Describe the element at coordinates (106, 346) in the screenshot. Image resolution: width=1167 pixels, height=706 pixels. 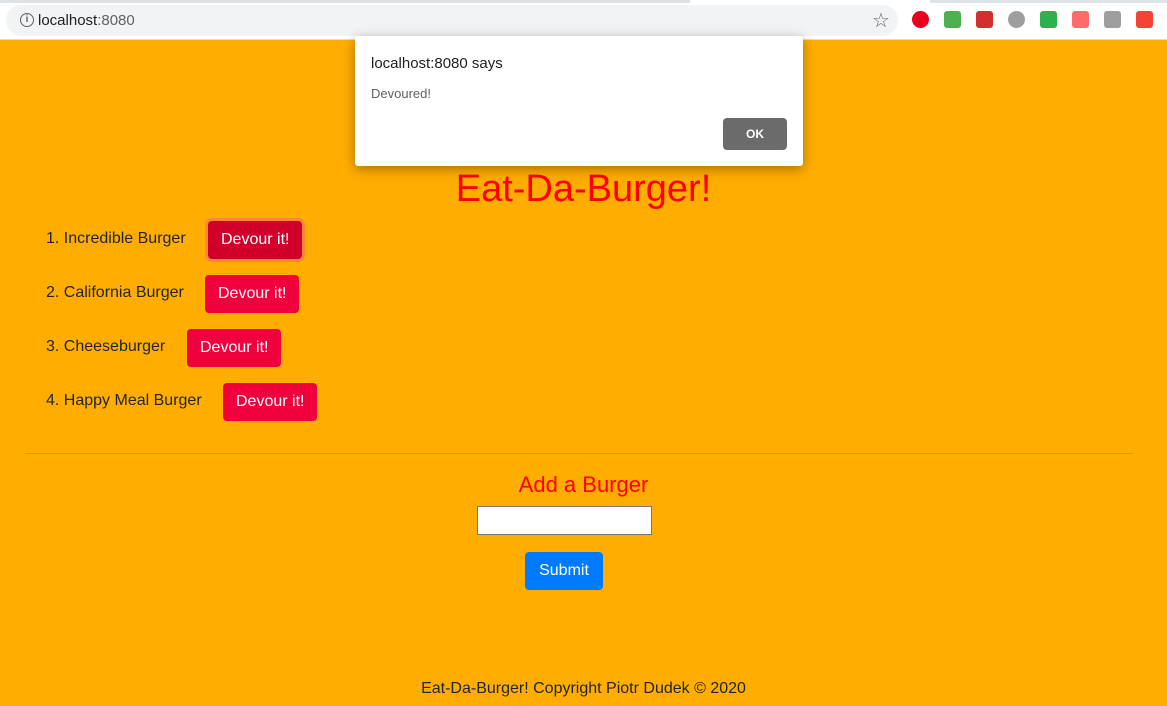
I see `burger-name: 3. Cheeseburger` at that location.